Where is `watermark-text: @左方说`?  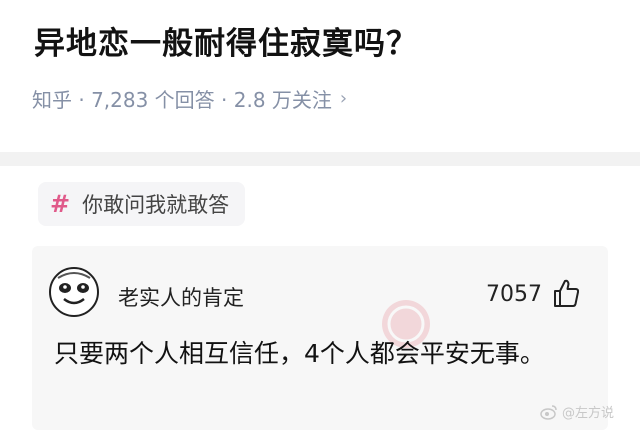
watermark-text: @左方说 is located at coordinates (588, 413).